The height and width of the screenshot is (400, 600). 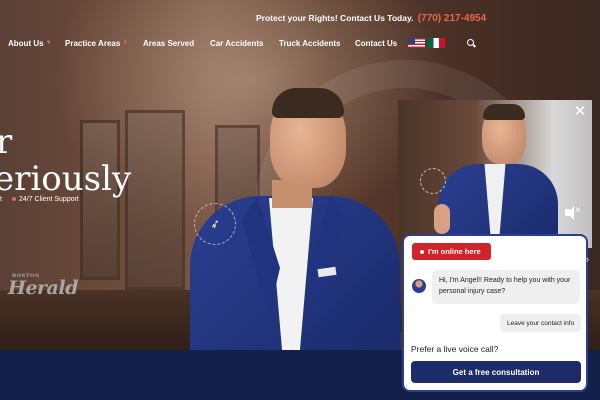 I want to click on press-logo-small: BOSTON, so click(x=26, y=276).